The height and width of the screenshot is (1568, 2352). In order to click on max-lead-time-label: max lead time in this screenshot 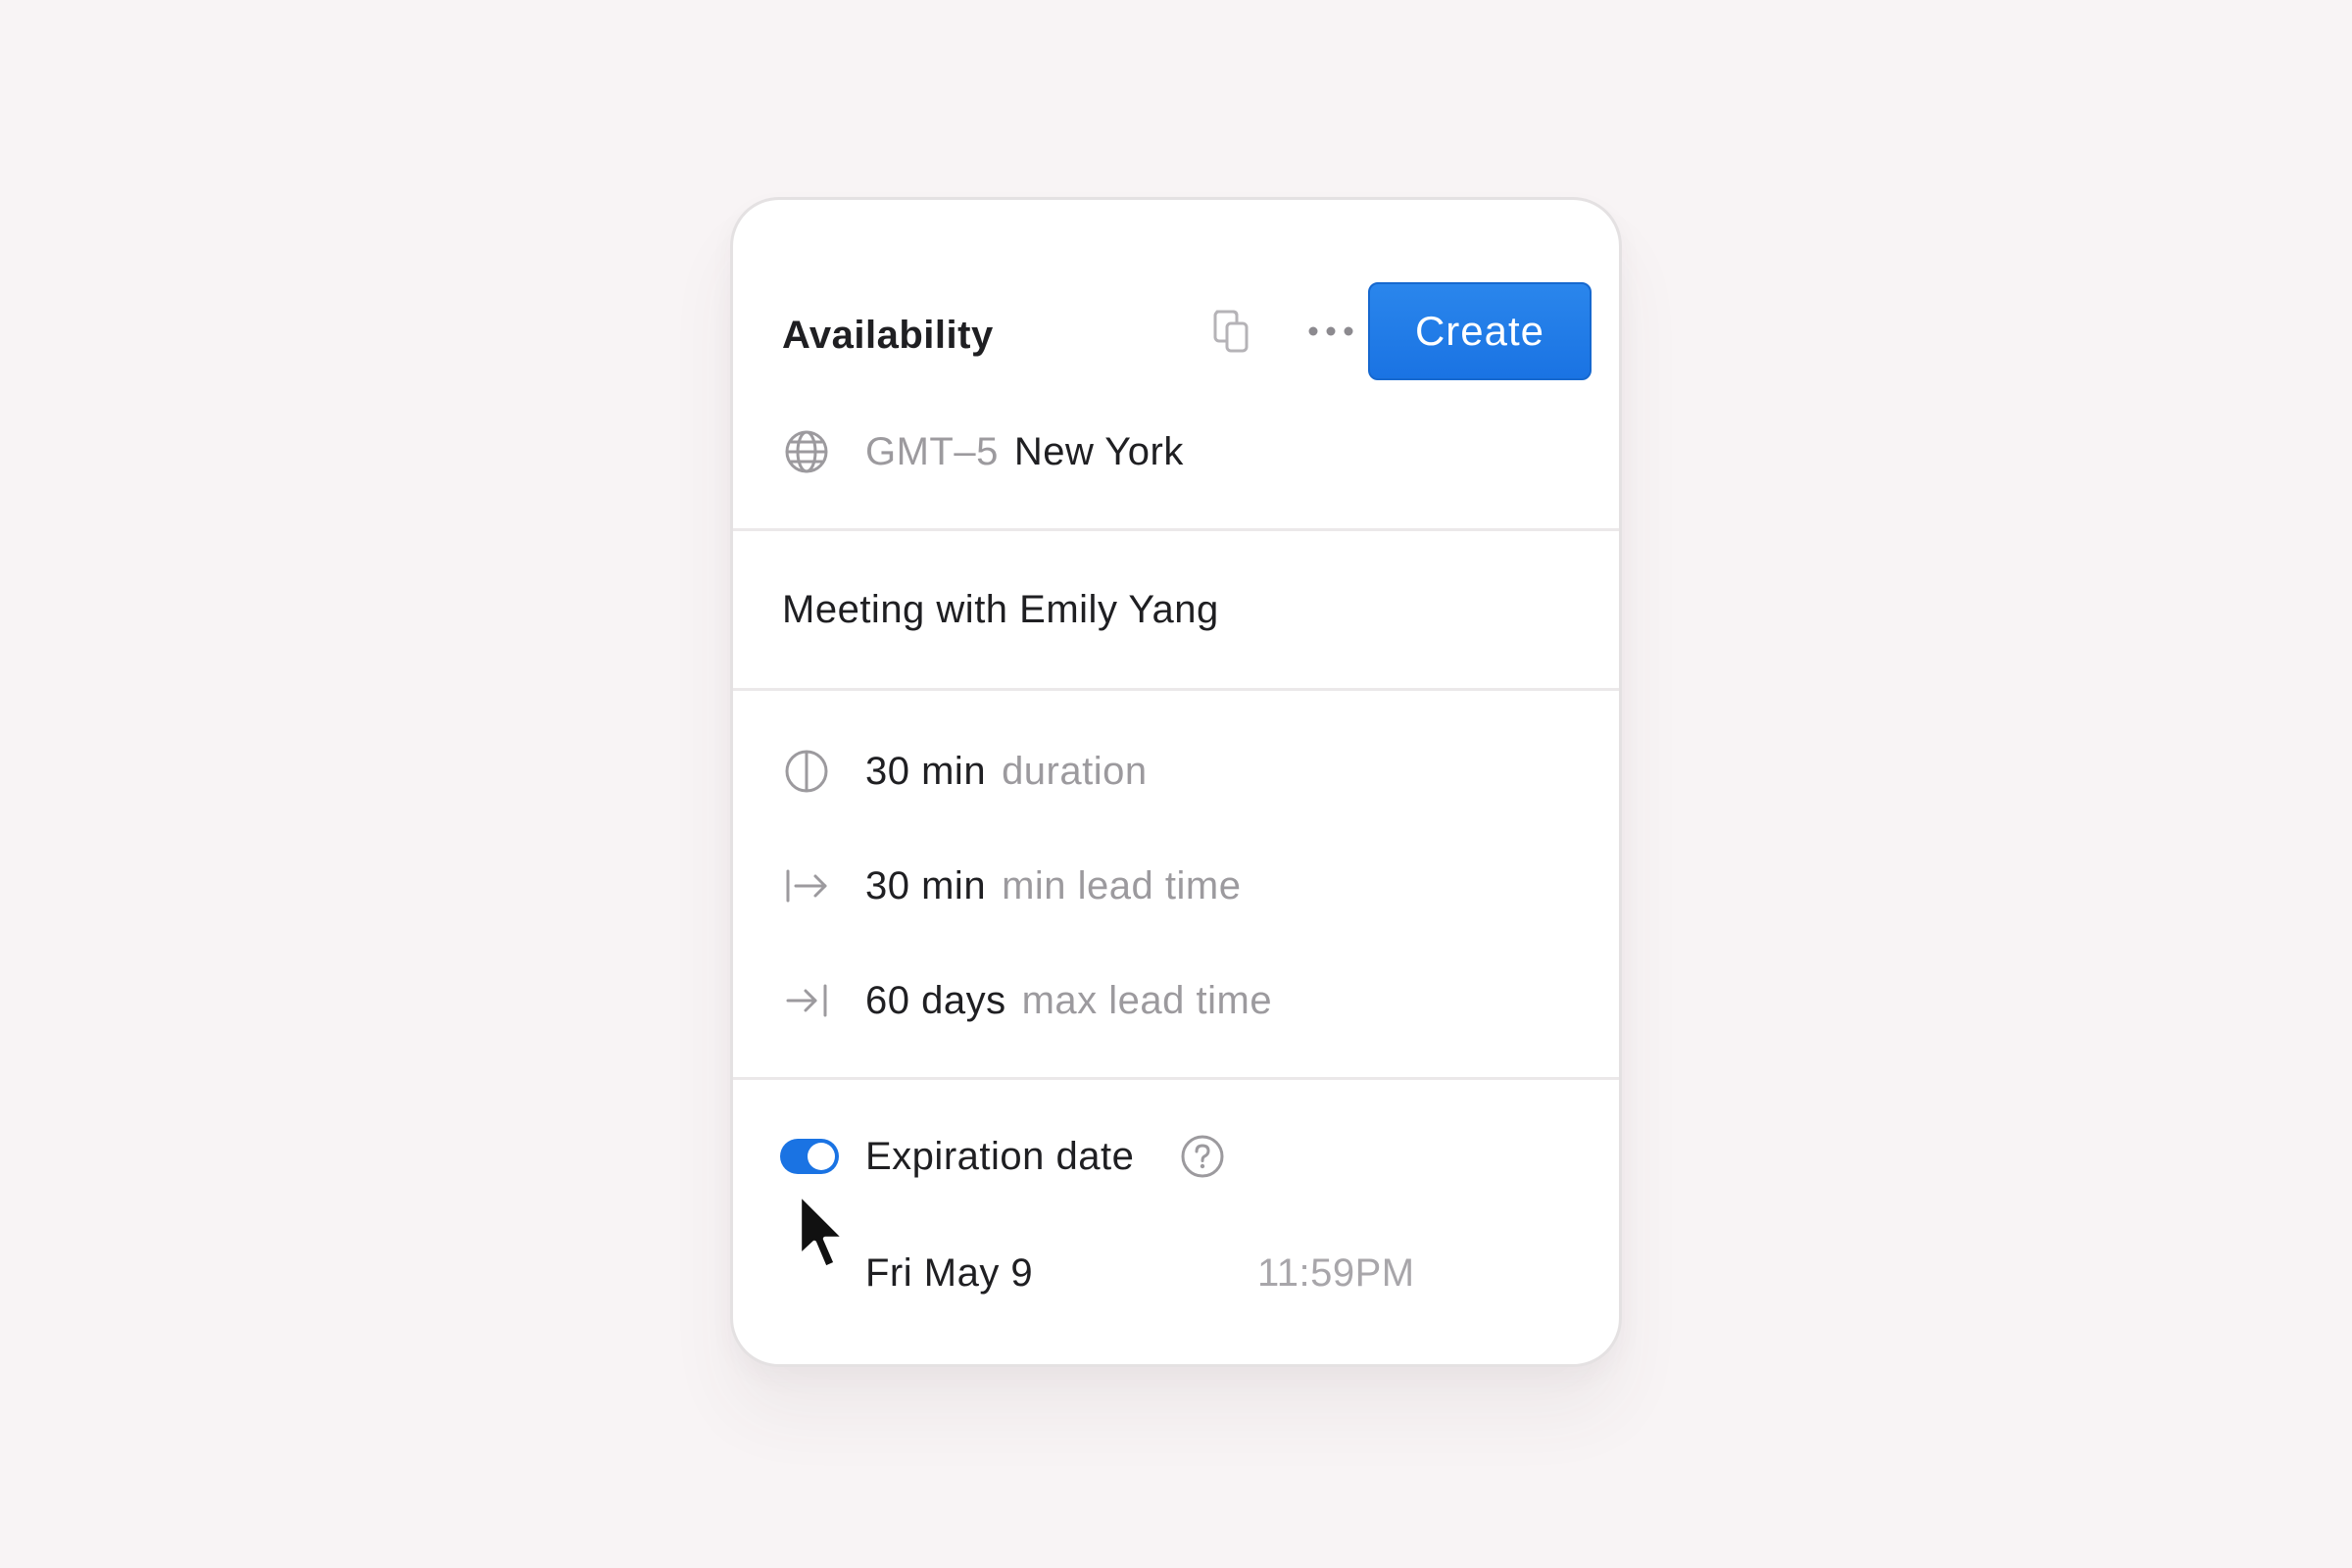, I will do `click(1147, 1000)`.